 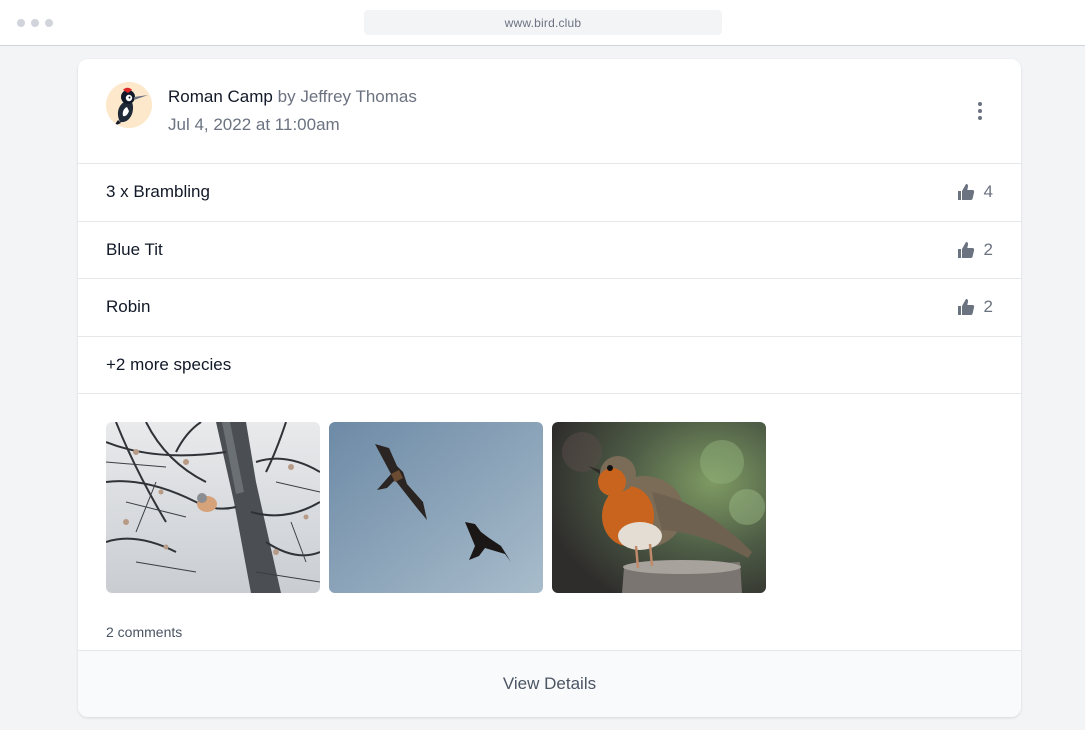 I want to click on browser-bar: www.bird.club, so click(x=542, y=23).